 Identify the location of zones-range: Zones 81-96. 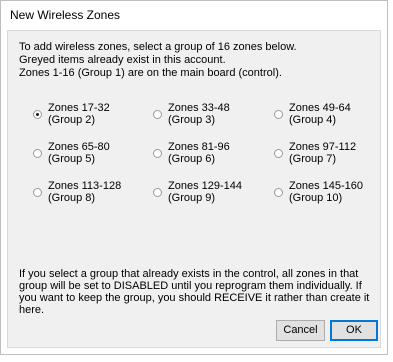
(199, 147).